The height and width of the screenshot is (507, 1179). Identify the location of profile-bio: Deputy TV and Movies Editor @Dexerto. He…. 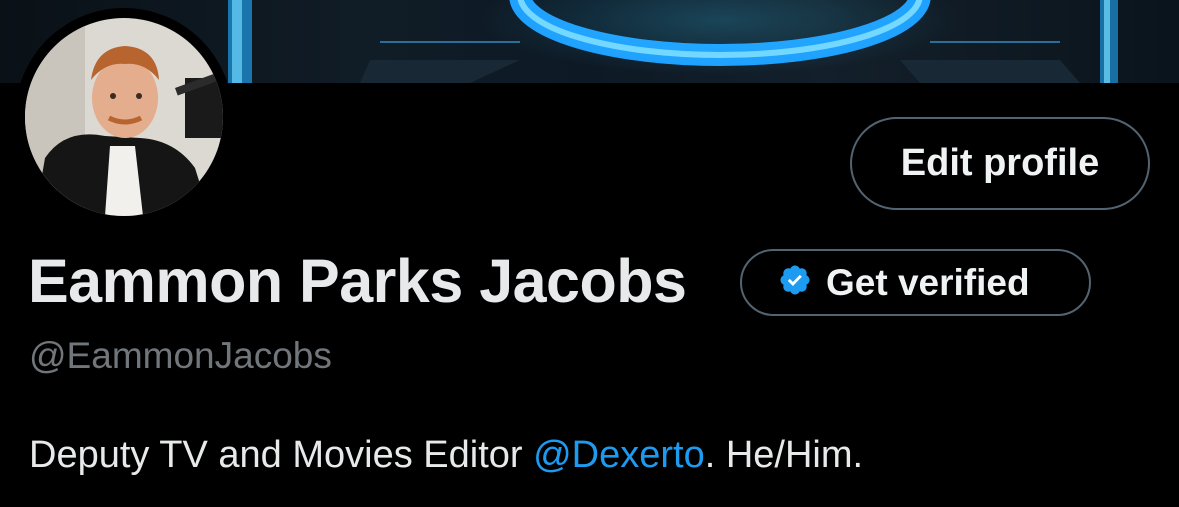
(446, 455).